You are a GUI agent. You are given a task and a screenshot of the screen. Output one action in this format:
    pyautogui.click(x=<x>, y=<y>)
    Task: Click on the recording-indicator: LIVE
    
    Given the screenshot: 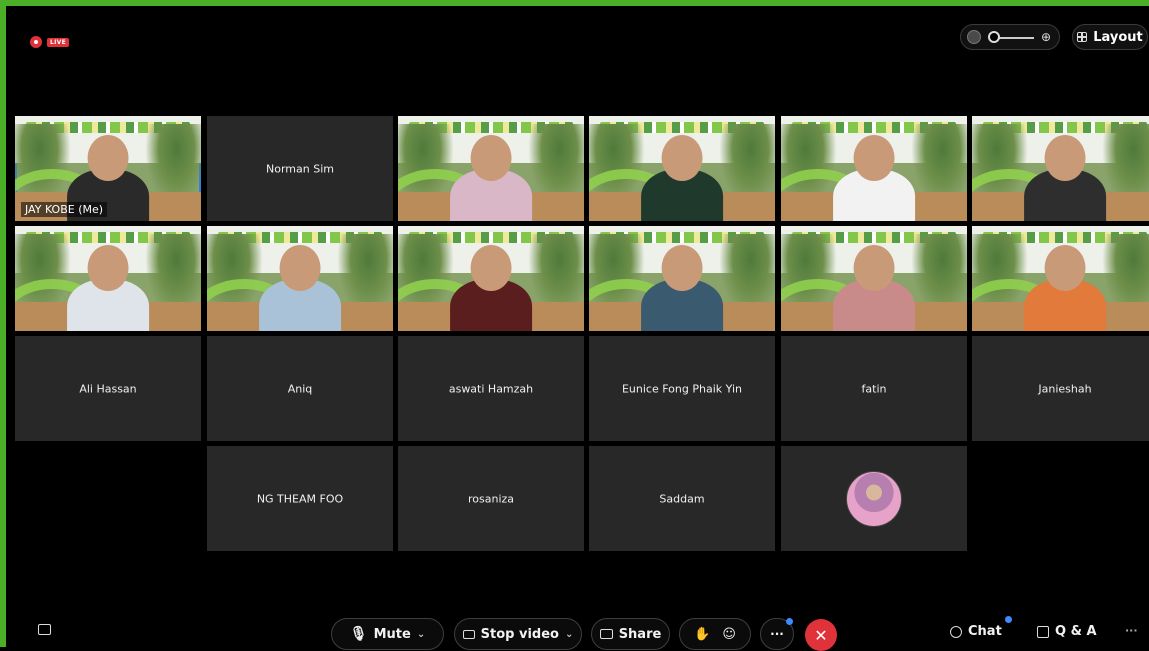 What is the action you would take?
    pyautogui.click(x=49, y=42)
    